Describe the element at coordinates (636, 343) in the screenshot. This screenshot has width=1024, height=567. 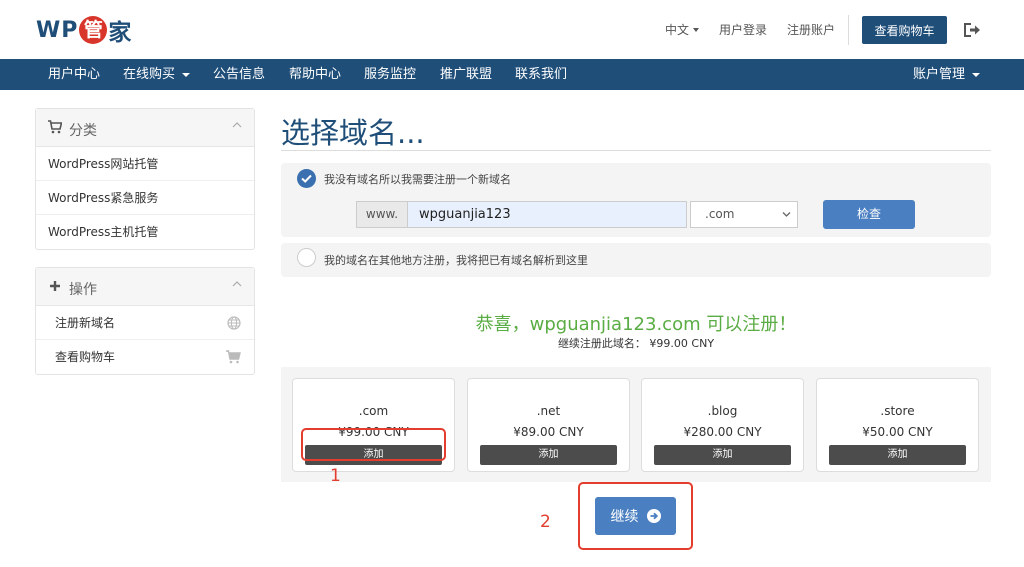
I see `price-line: 继续注册此域名： ¥99.00 CNY` at that location.